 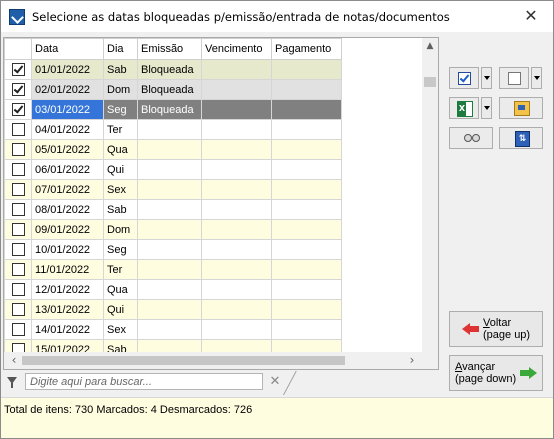 What do you see at coordinates (521, 108) in the screenshot?
I see `report-button` at bounding box center [521, 108].